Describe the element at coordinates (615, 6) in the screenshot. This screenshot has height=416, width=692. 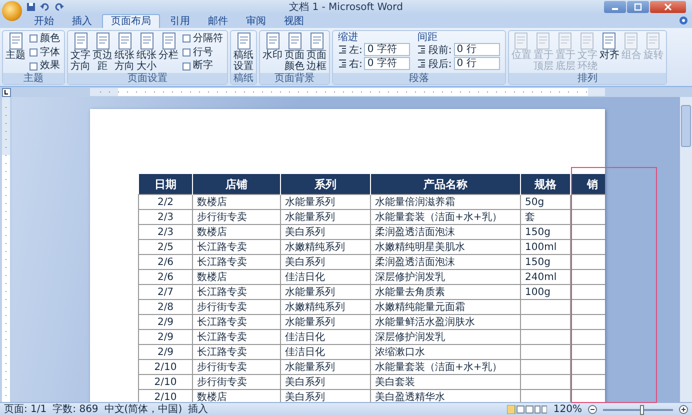
I see `minimize-button` at that location.